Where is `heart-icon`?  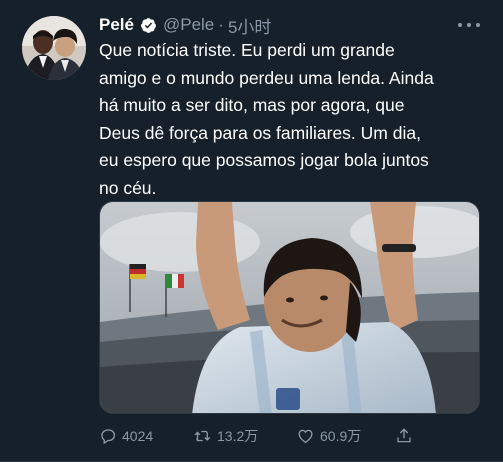
heart-icon is located at coordinates (305, 436).